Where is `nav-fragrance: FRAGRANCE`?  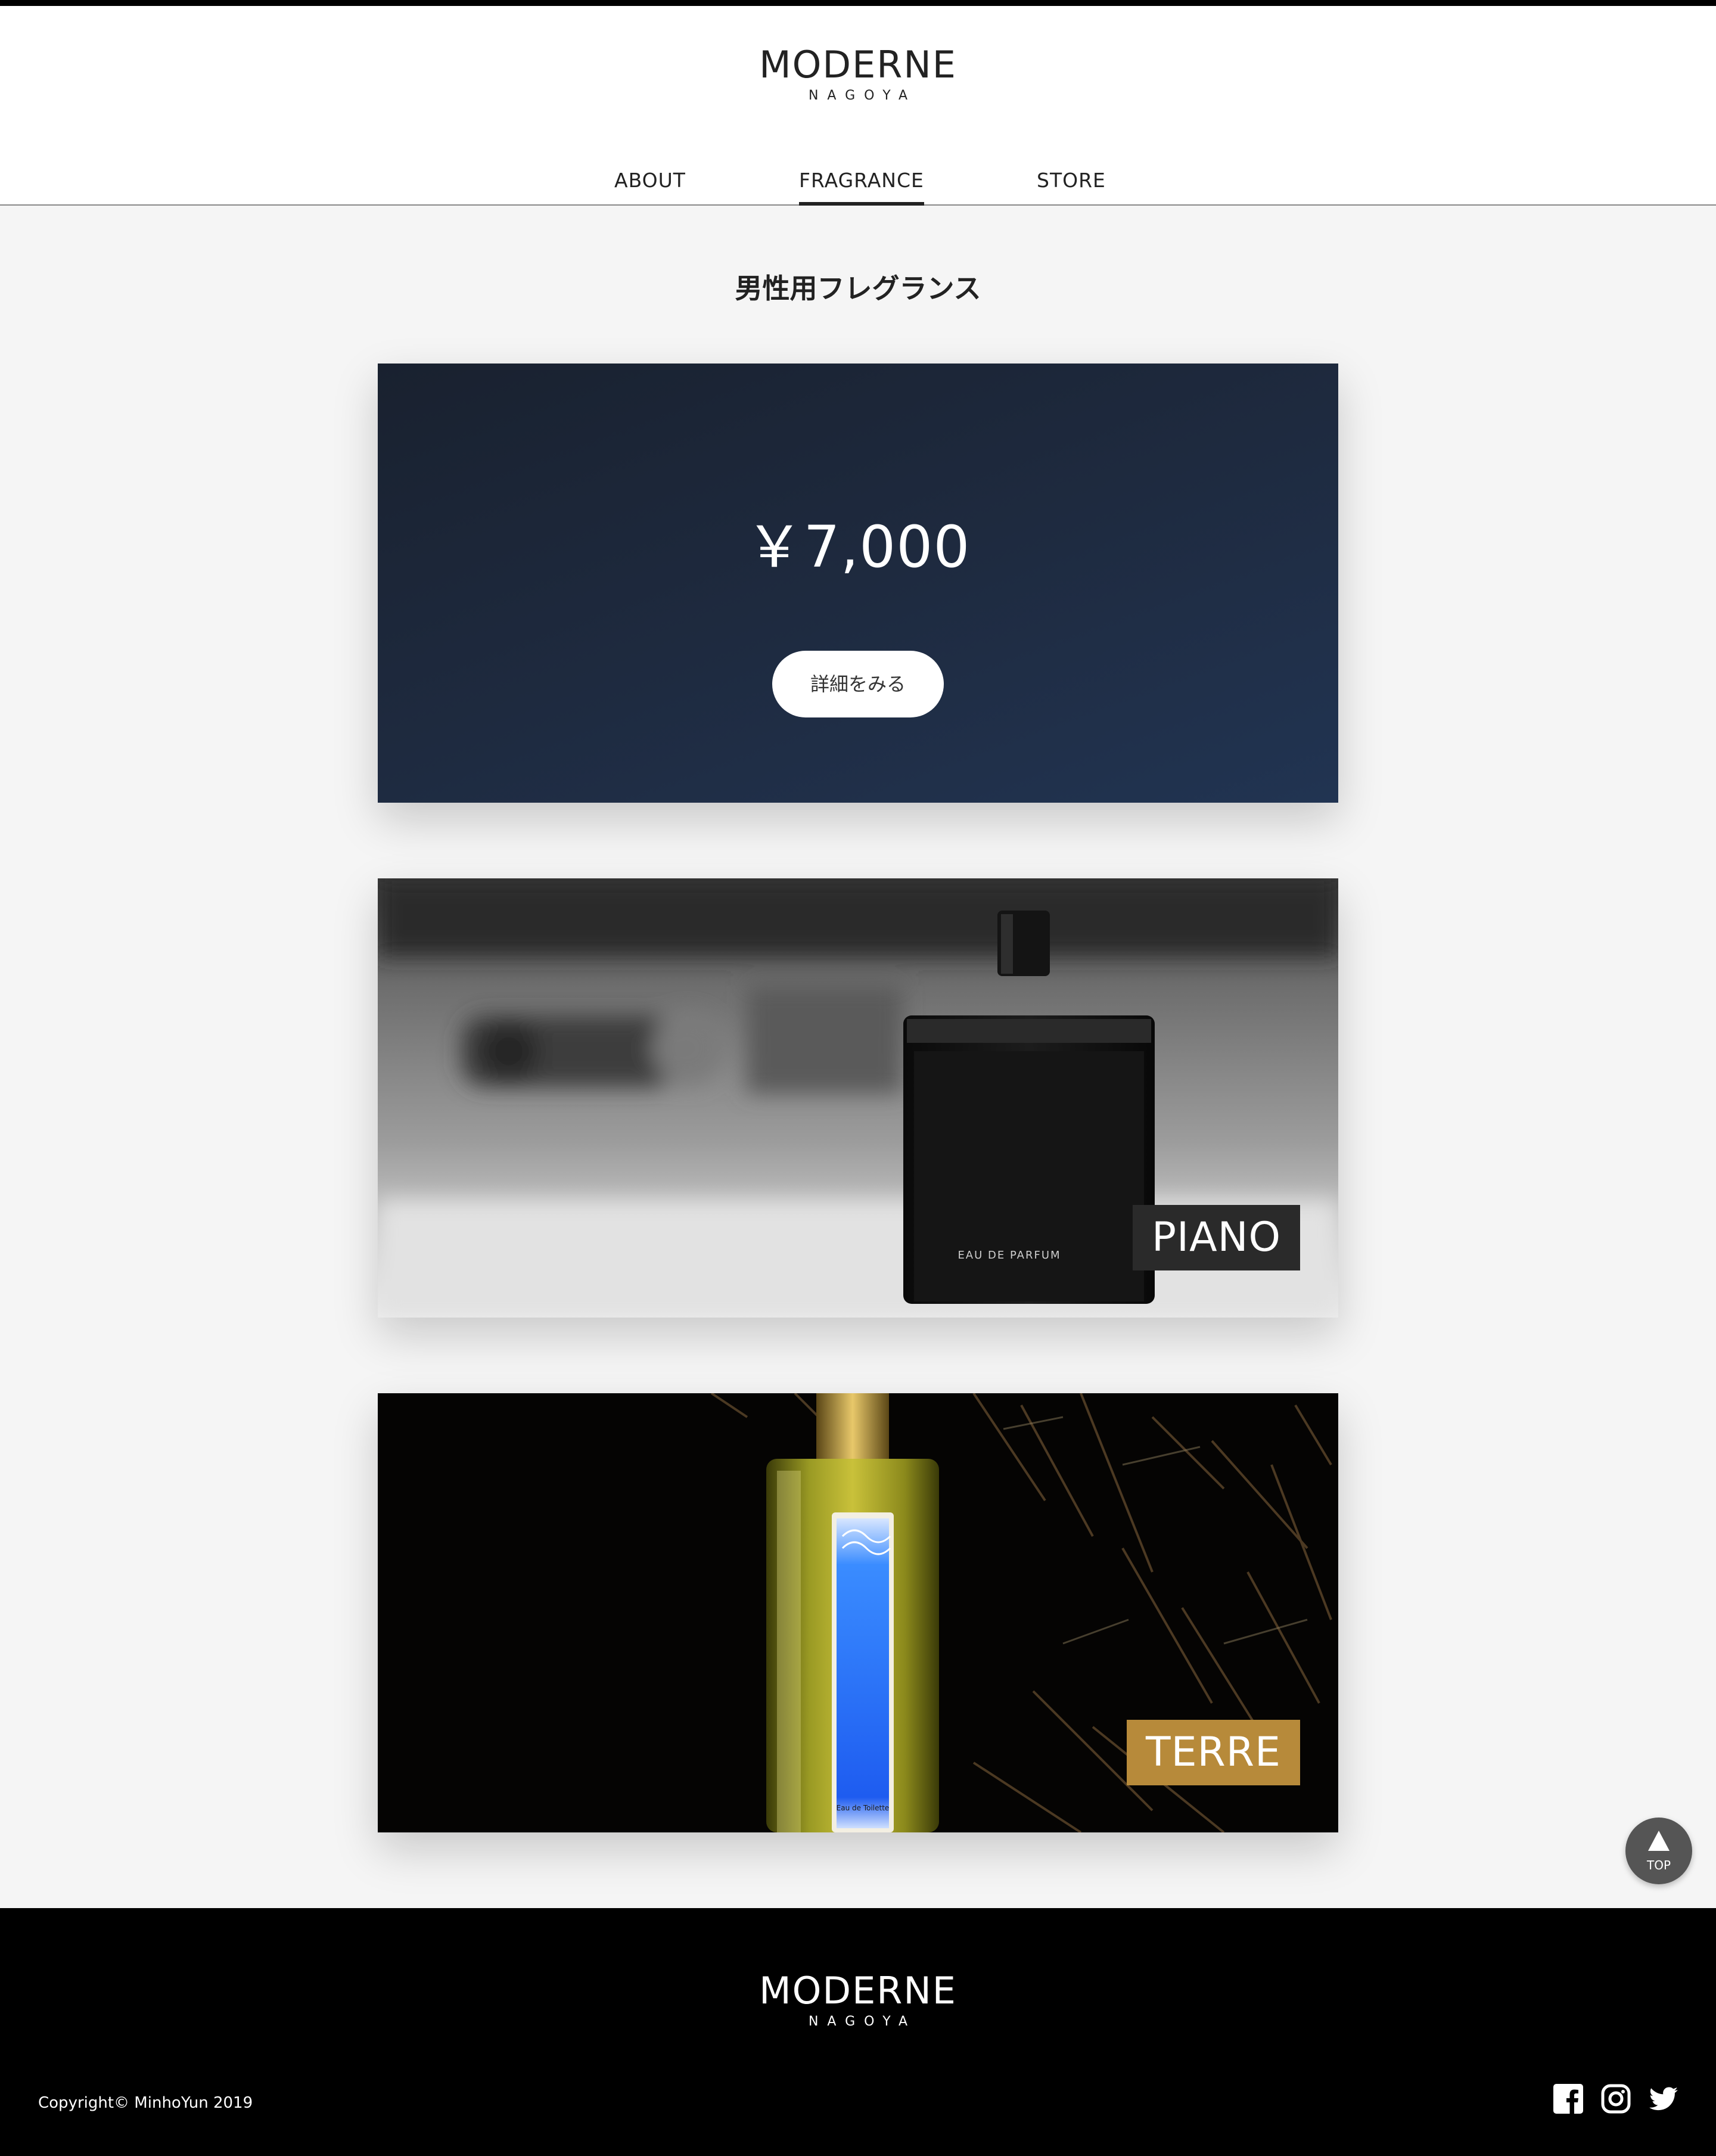 nav-fragrance: FRAGRANCE is located at coordinates (861, 185).